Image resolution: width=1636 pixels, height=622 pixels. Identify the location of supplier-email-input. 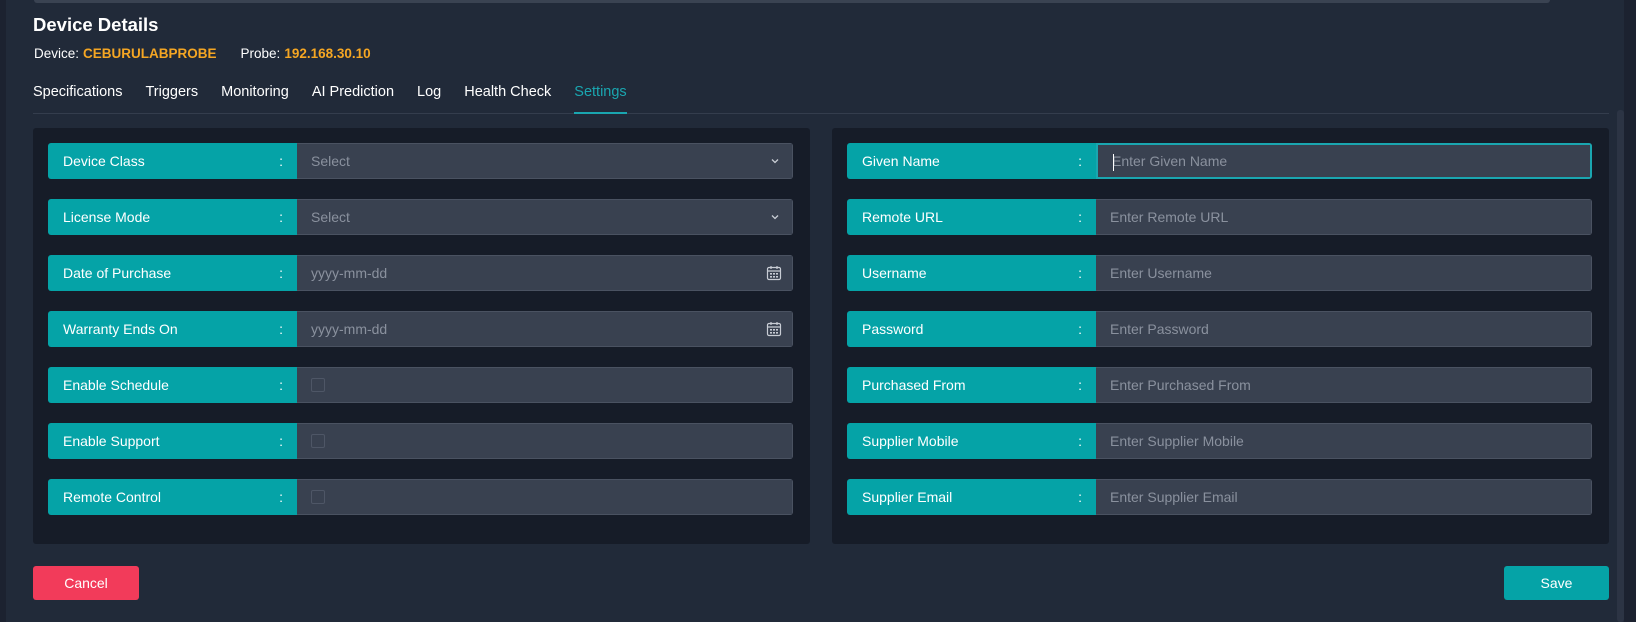
(1343, 497).